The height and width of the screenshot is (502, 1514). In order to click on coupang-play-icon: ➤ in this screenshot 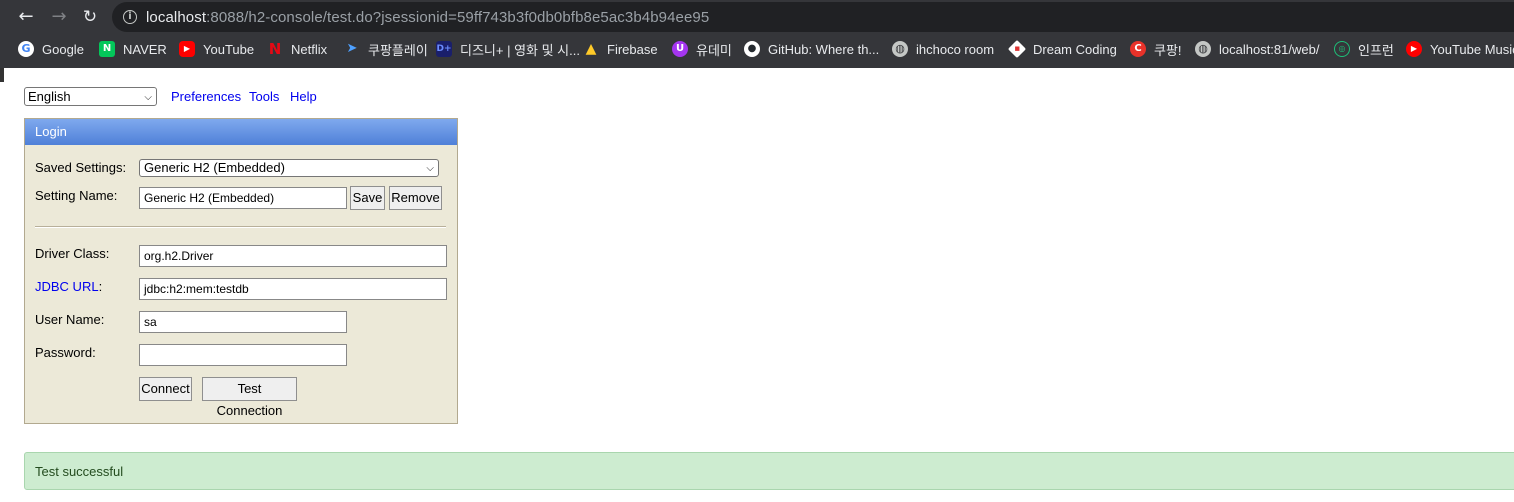, I will do `click(352, 48)`.